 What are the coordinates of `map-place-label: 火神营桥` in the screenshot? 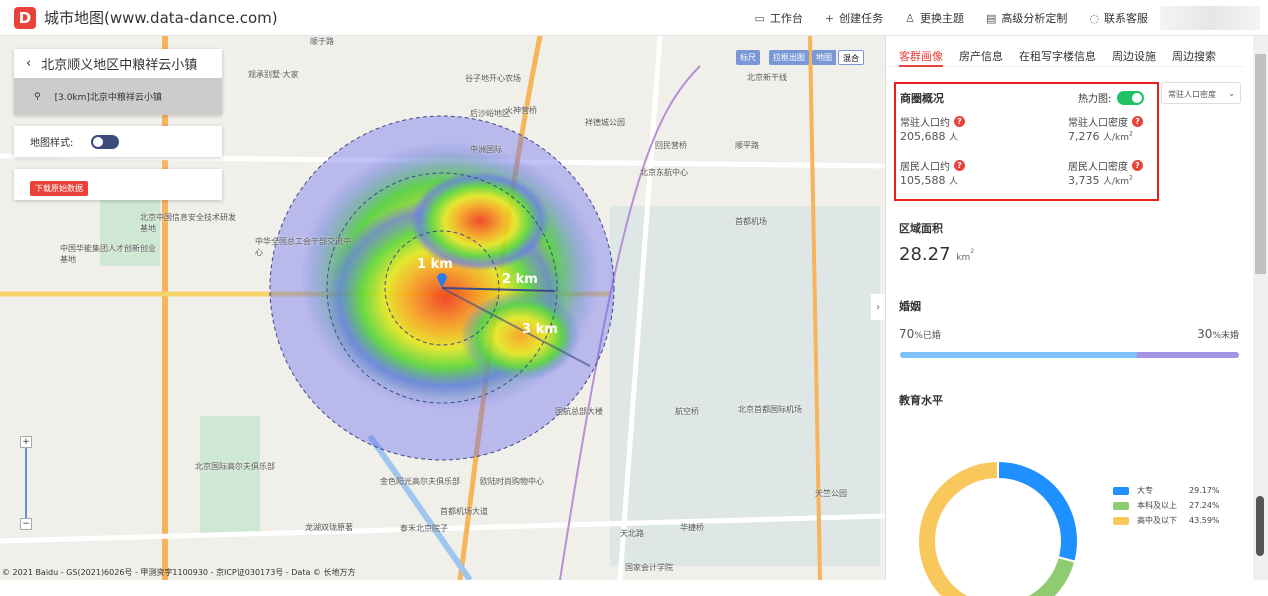 It's located at (521, 110).